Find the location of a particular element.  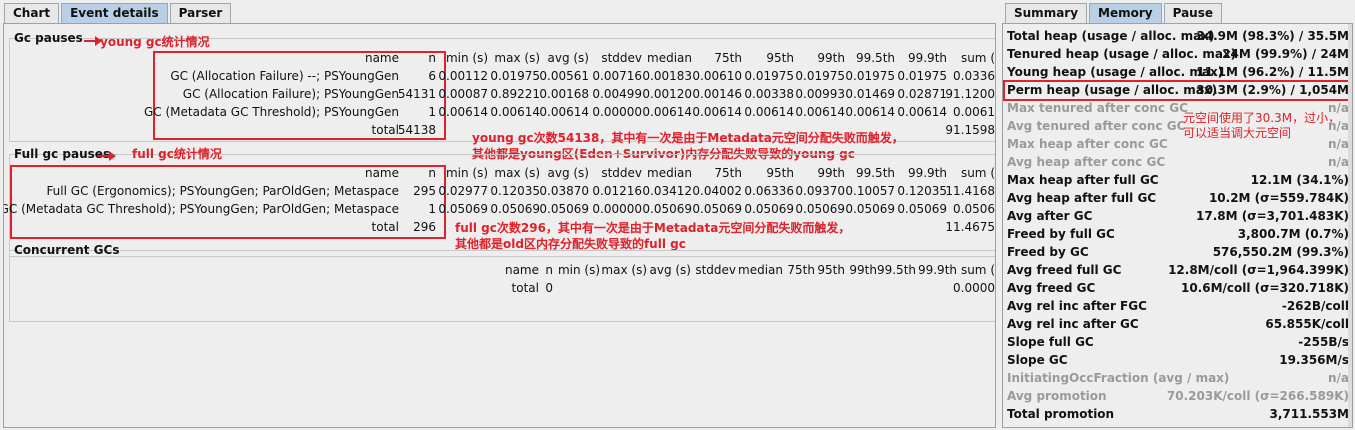

full-gc-pauses-title: Full gc pauses is located at coordinates (62, 154).